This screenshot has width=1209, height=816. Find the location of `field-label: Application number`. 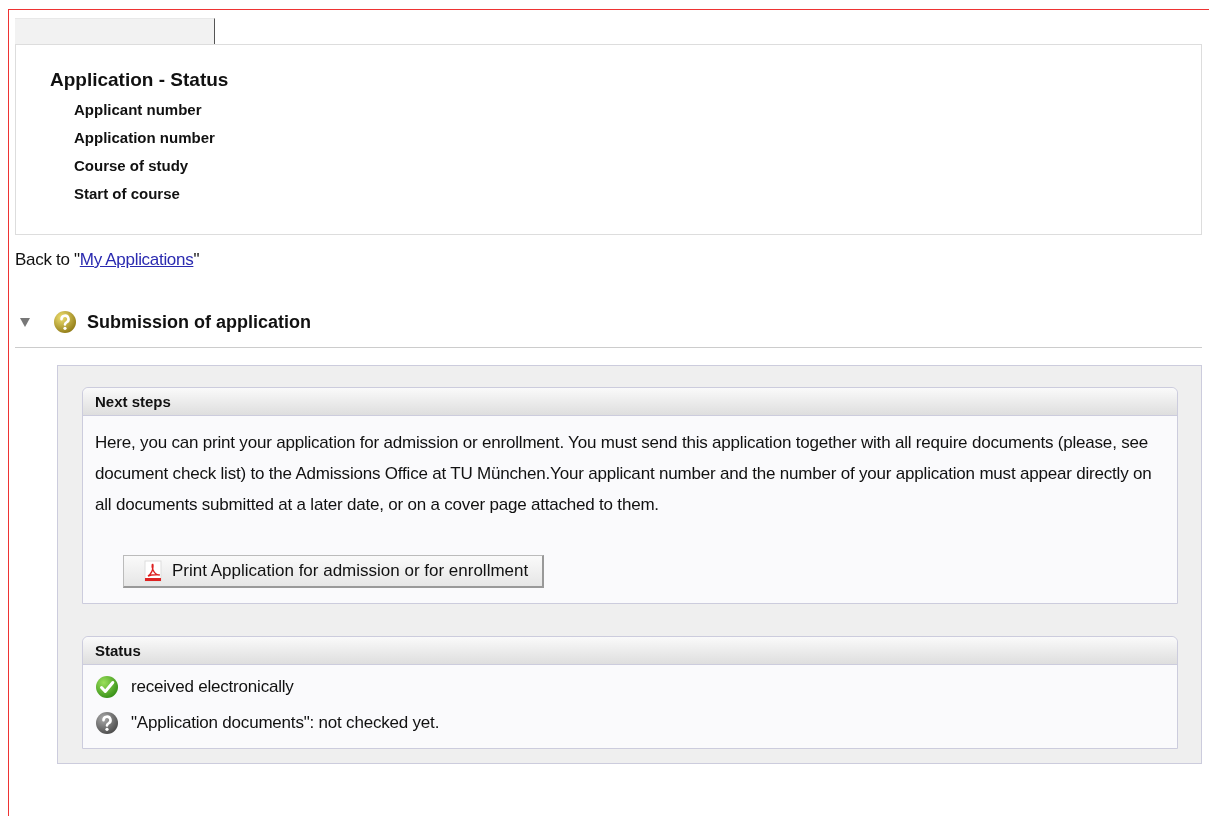

field-label: Application number is located at coordinates (145, 138).